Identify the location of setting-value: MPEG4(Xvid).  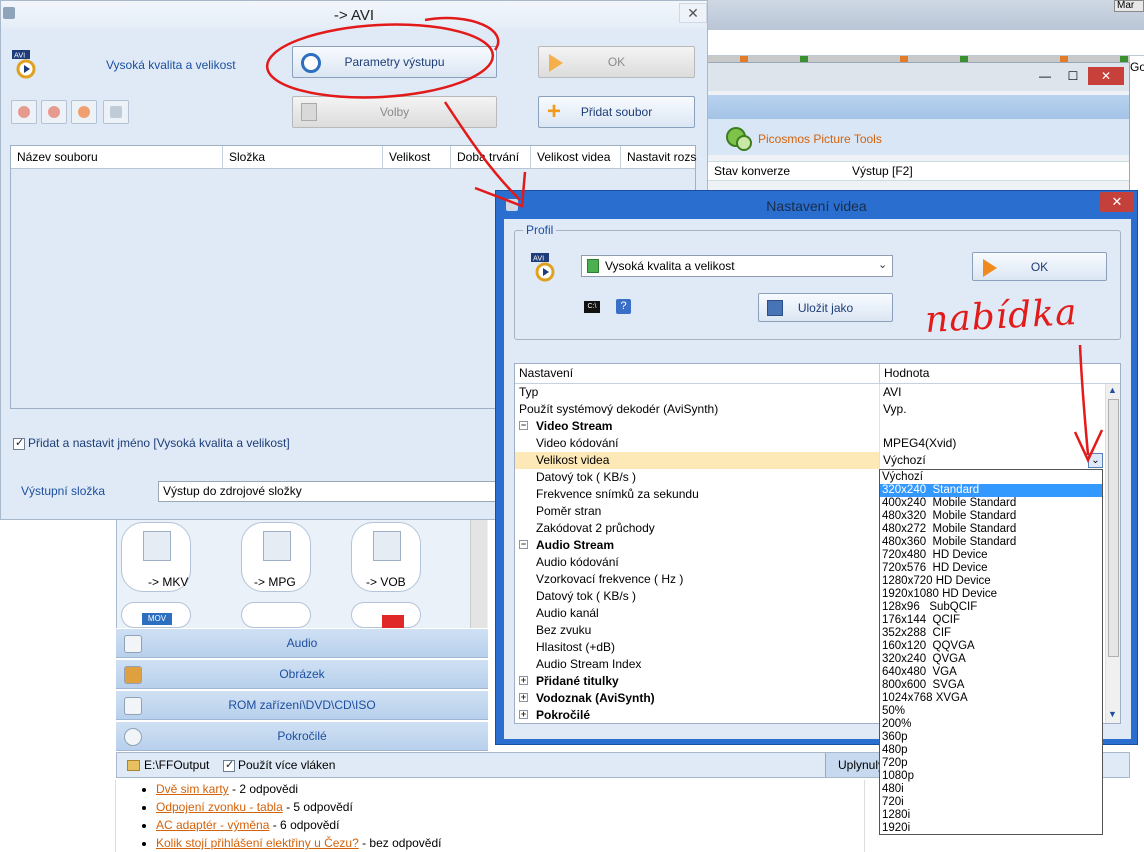
(992, 443).